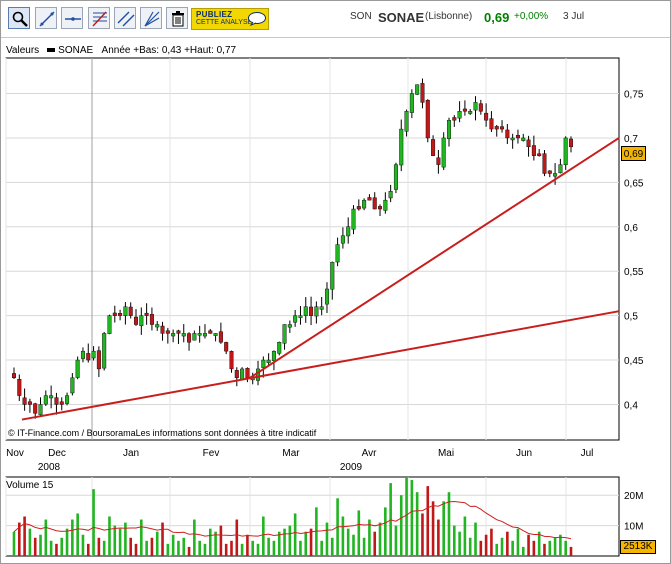 This screenshot has height=564, width=671. Describe the element at coordinates (49, 467) in the screenshot. I see `year-label: 2008` at that location.